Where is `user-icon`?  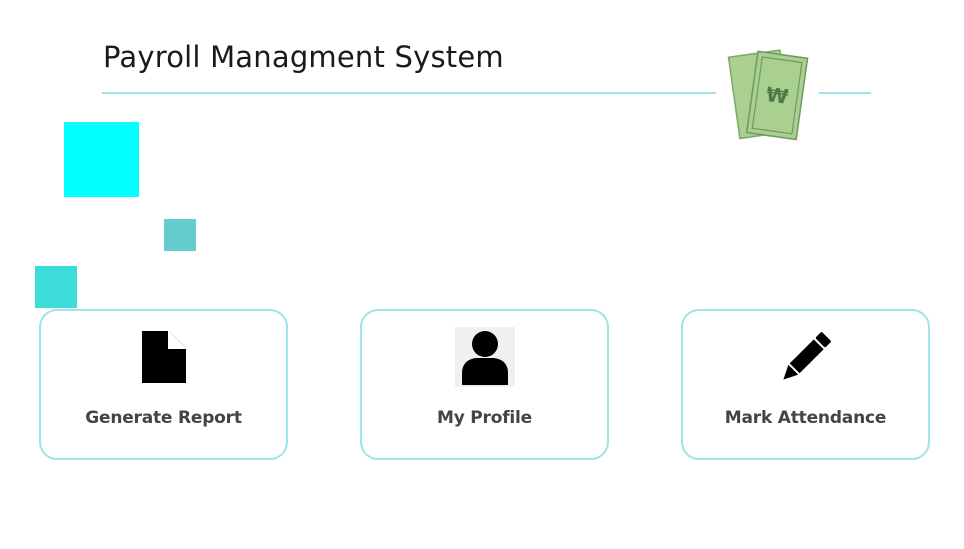
user-icon is located at coordinates (484, 357).